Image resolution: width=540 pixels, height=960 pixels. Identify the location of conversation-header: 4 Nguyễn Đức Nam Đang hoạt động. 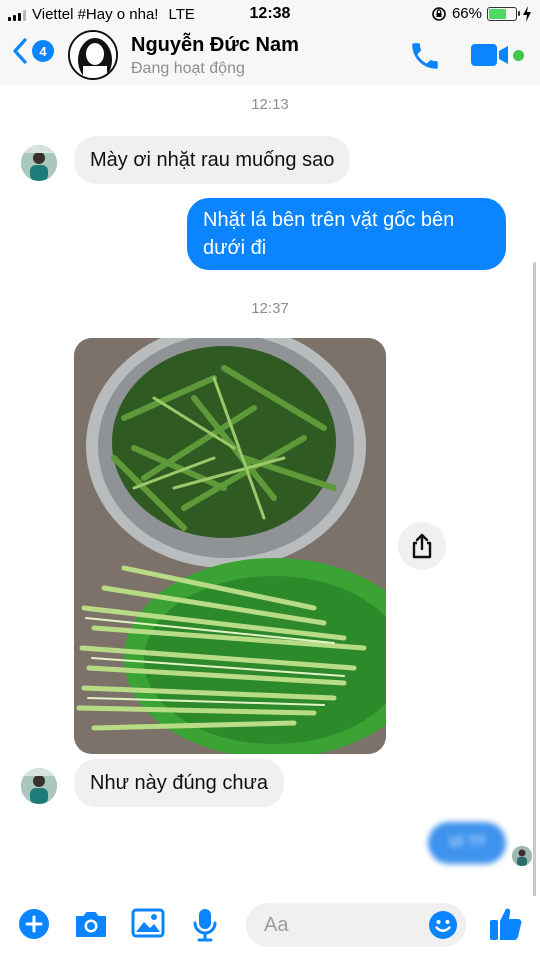
(270, 57).